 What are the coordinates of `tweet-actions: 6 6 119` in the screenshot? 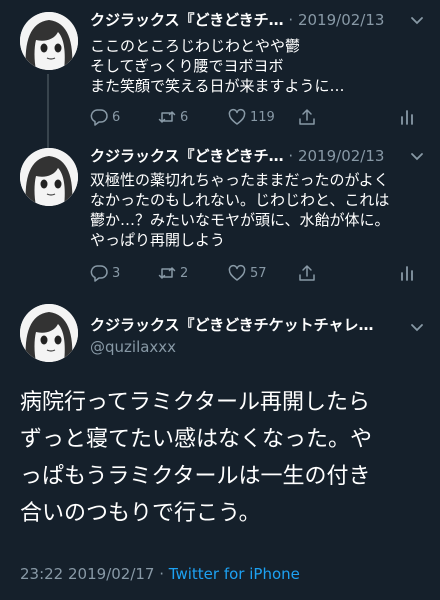 It's located at (258, 117).